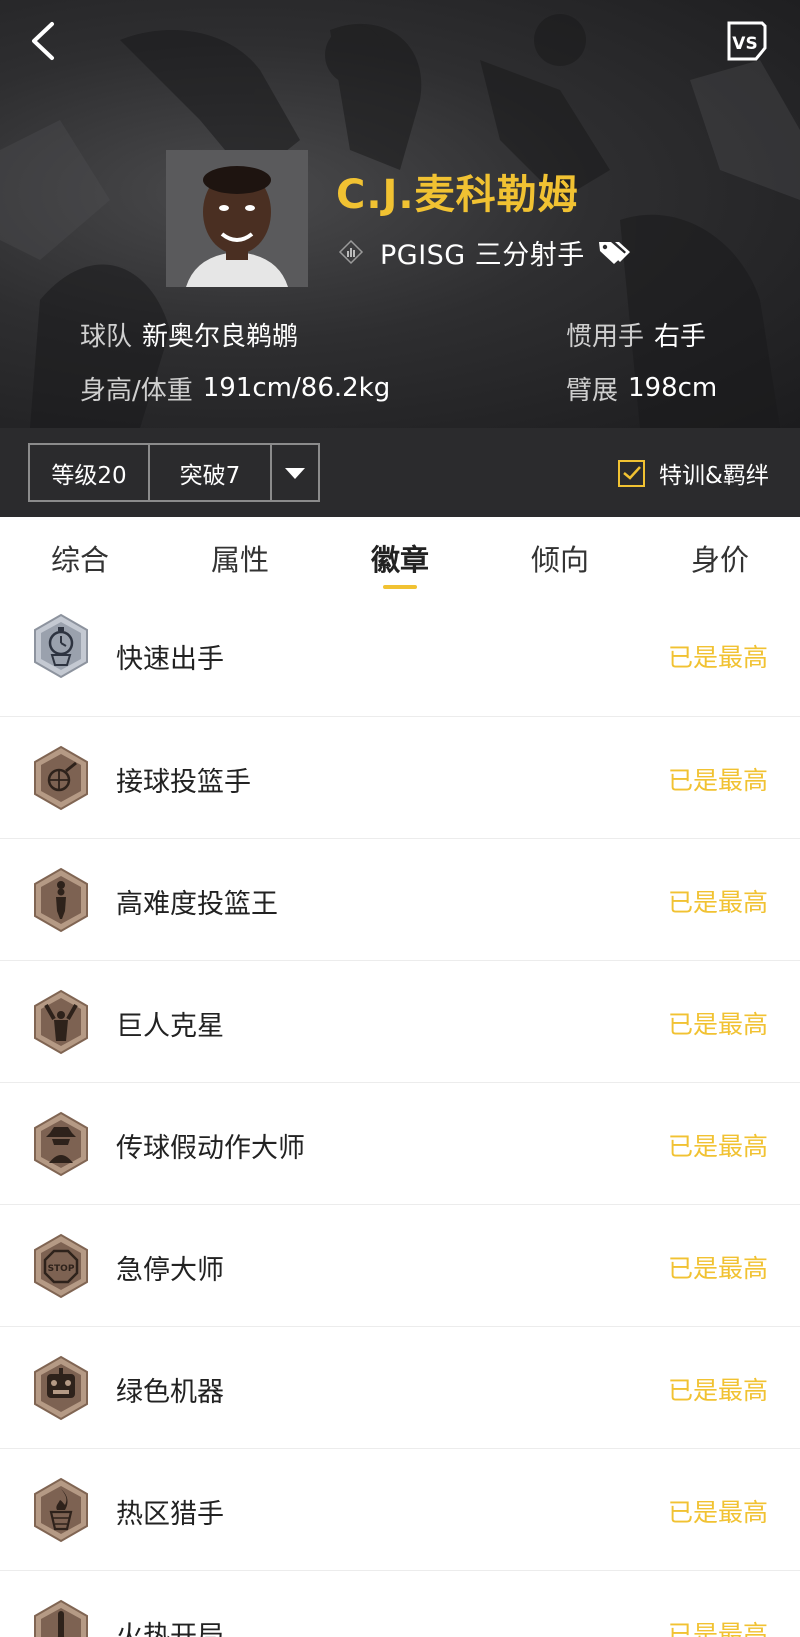  Describe the element at coordinates (400, 1604) in the screenshot. I see `badge-row: 火热开局 已是最高` at that location.